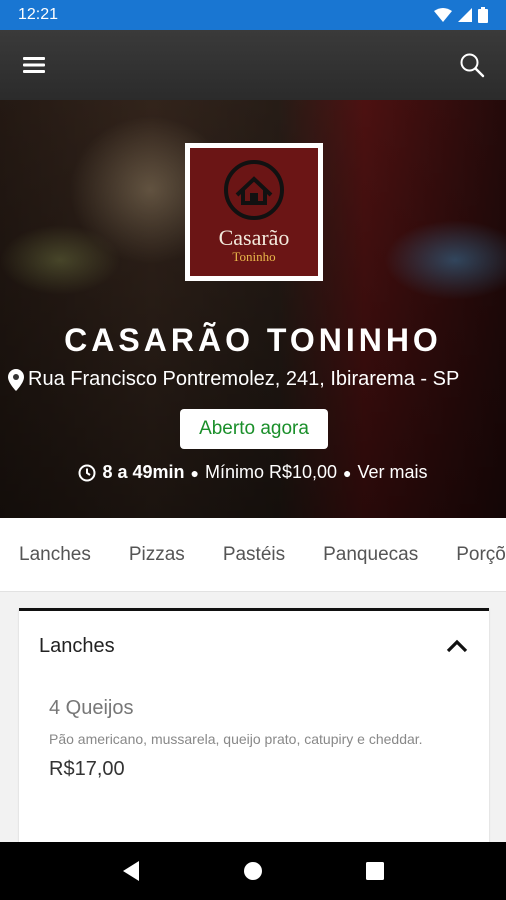  I want to click on tab-lanches: Lanches, so click(55, 555).